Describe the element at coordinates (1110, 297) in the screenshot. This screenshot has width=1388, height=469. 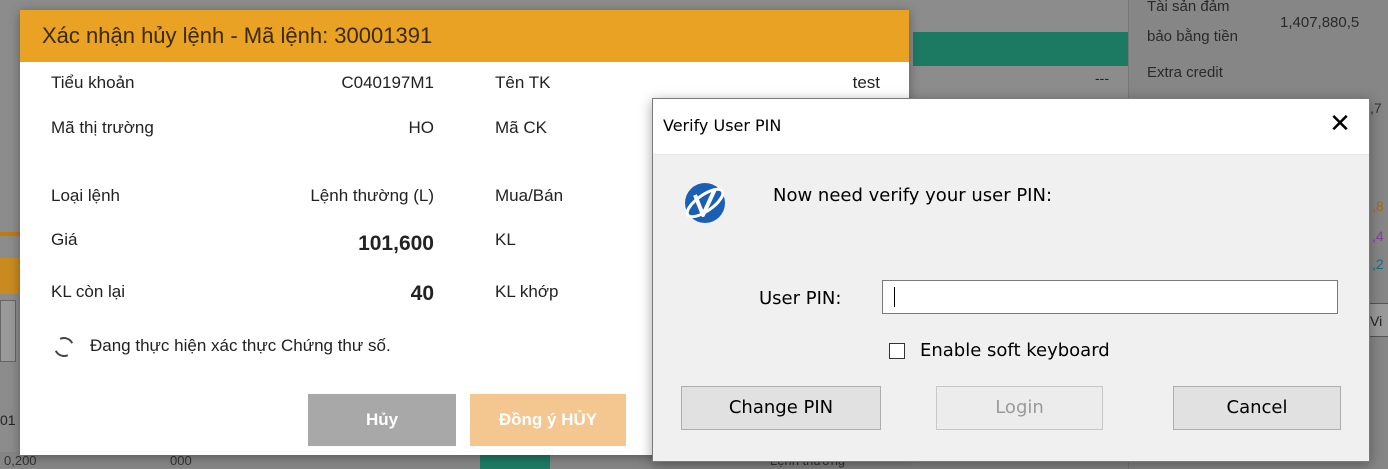
I see `pin-input` at that location.